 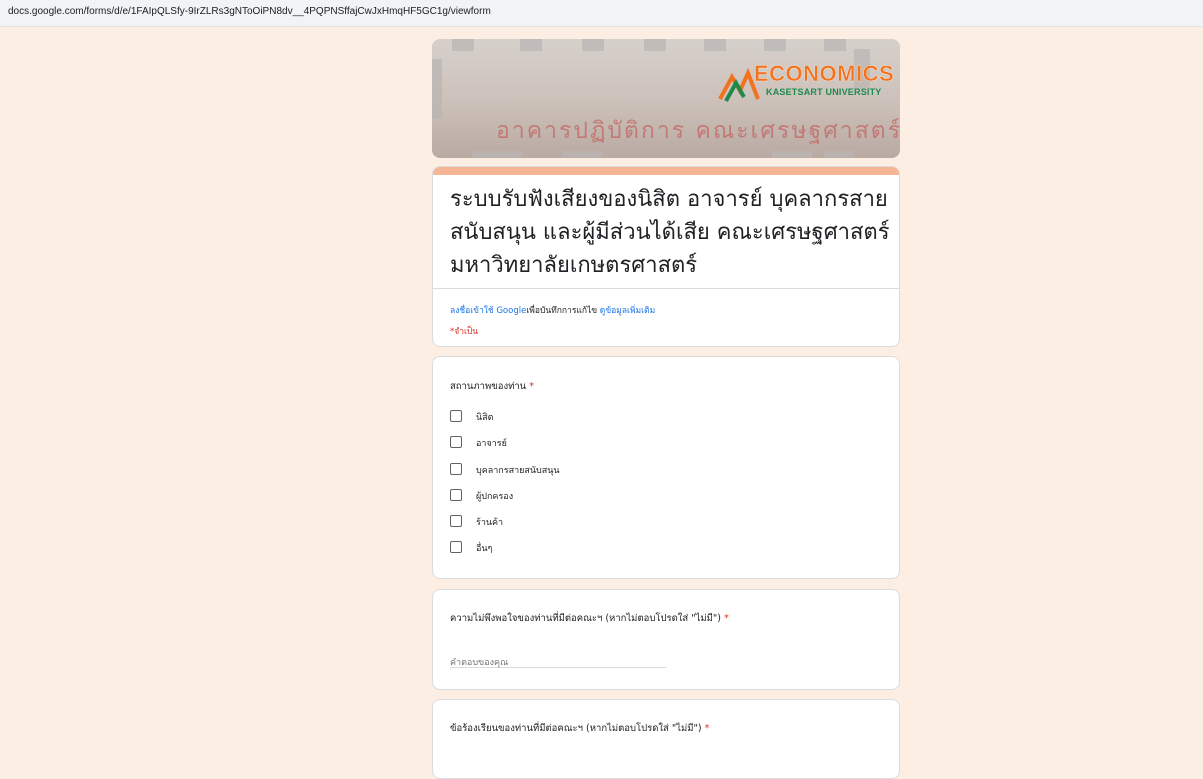 What do you see at coordinates (558, 663) in the screenshot?
I see `answer-input` at bounding box center [558, 663].